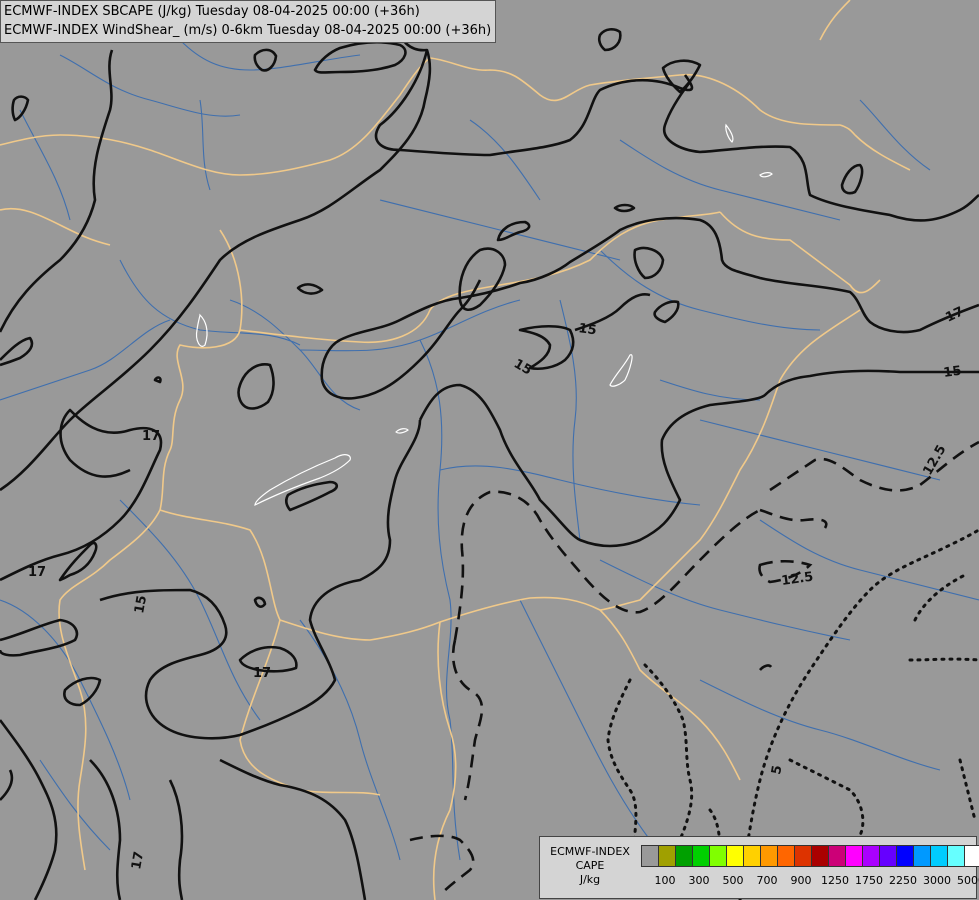  What do you see at coordinates (835, 880) in the screenshot?
I see `legend-tick-label: 1250` at bounding box center [835, 880].